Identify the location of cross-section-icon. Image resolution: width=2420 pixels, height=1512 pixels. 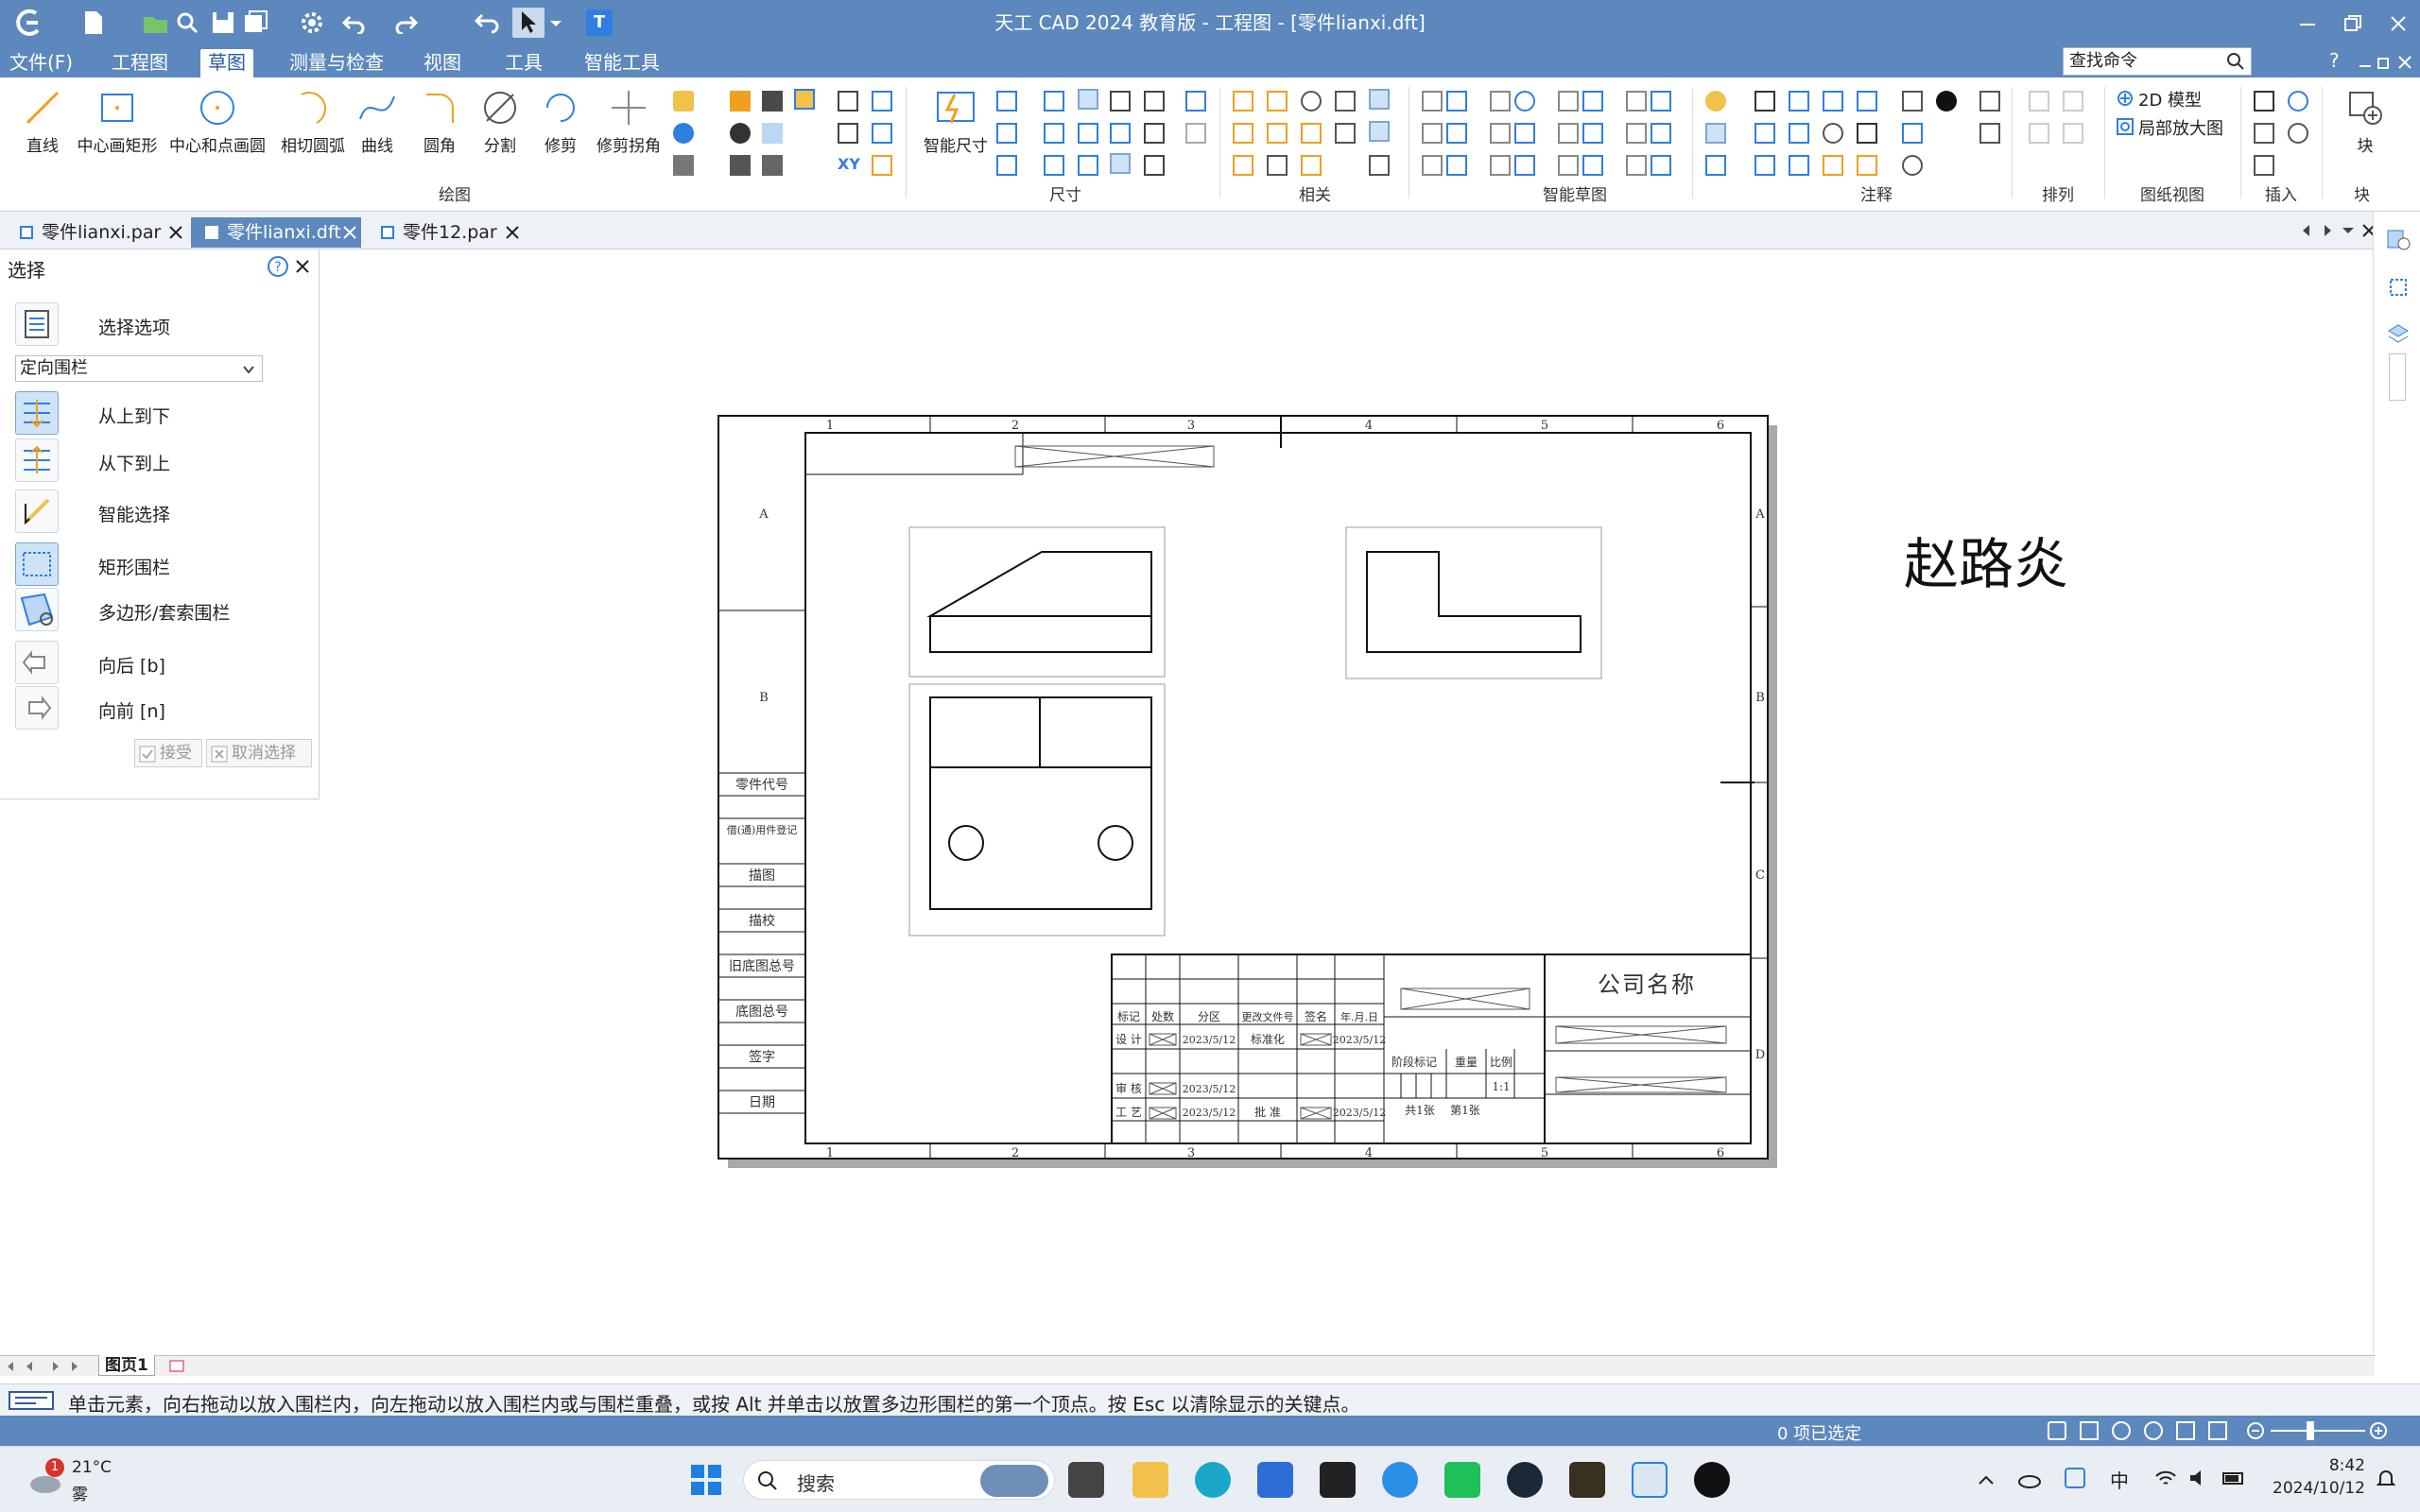
(1765, 165).